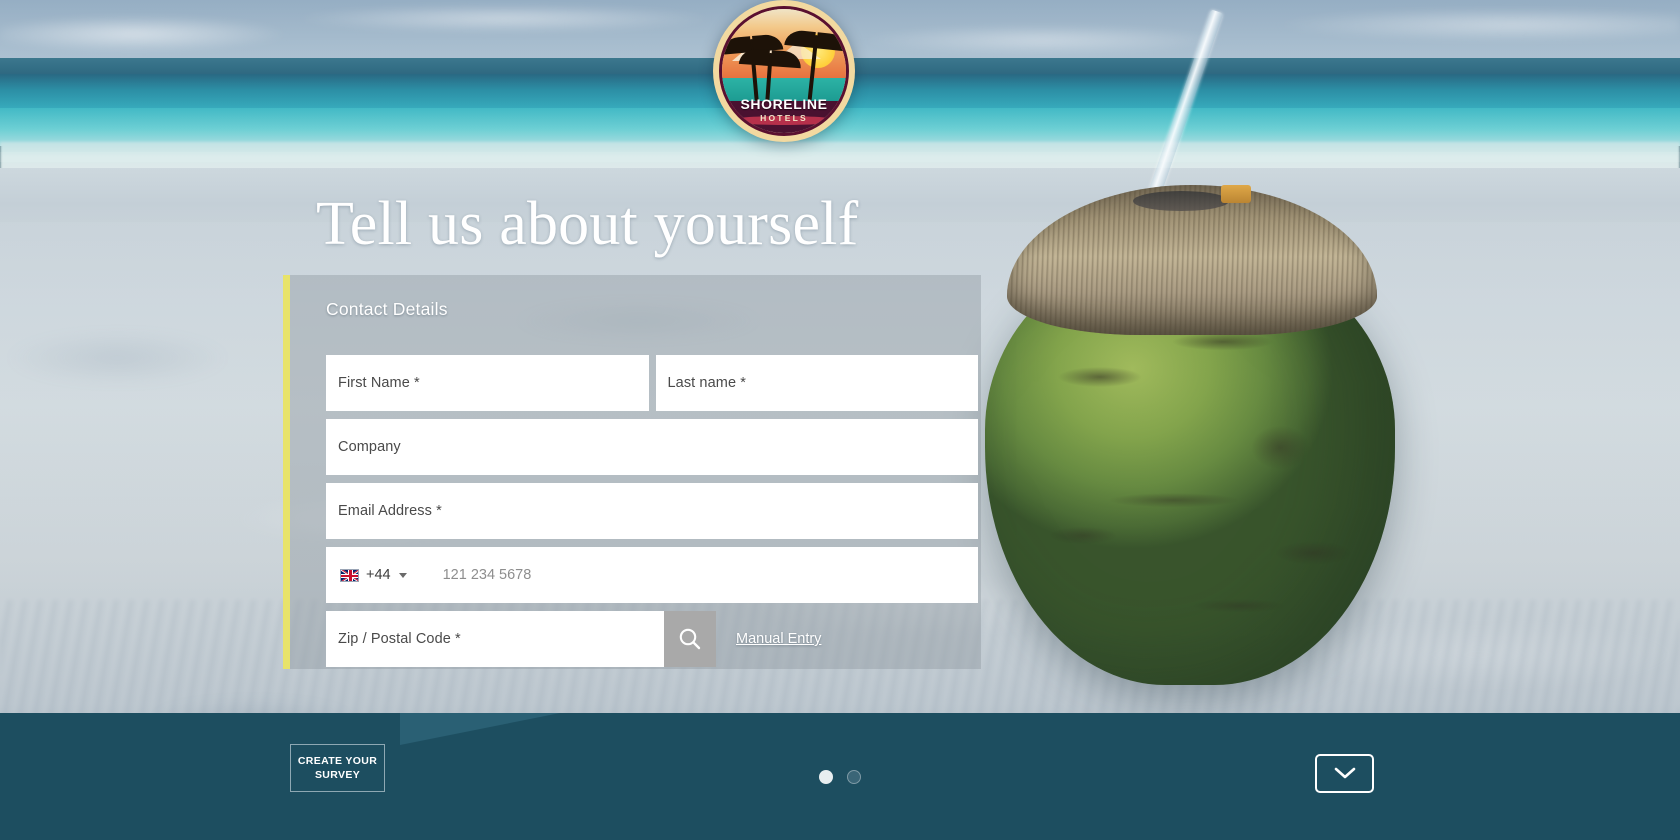 This screenshot has width=1680, height=840. I want to click on coconut-cap, so click(1181, 201).